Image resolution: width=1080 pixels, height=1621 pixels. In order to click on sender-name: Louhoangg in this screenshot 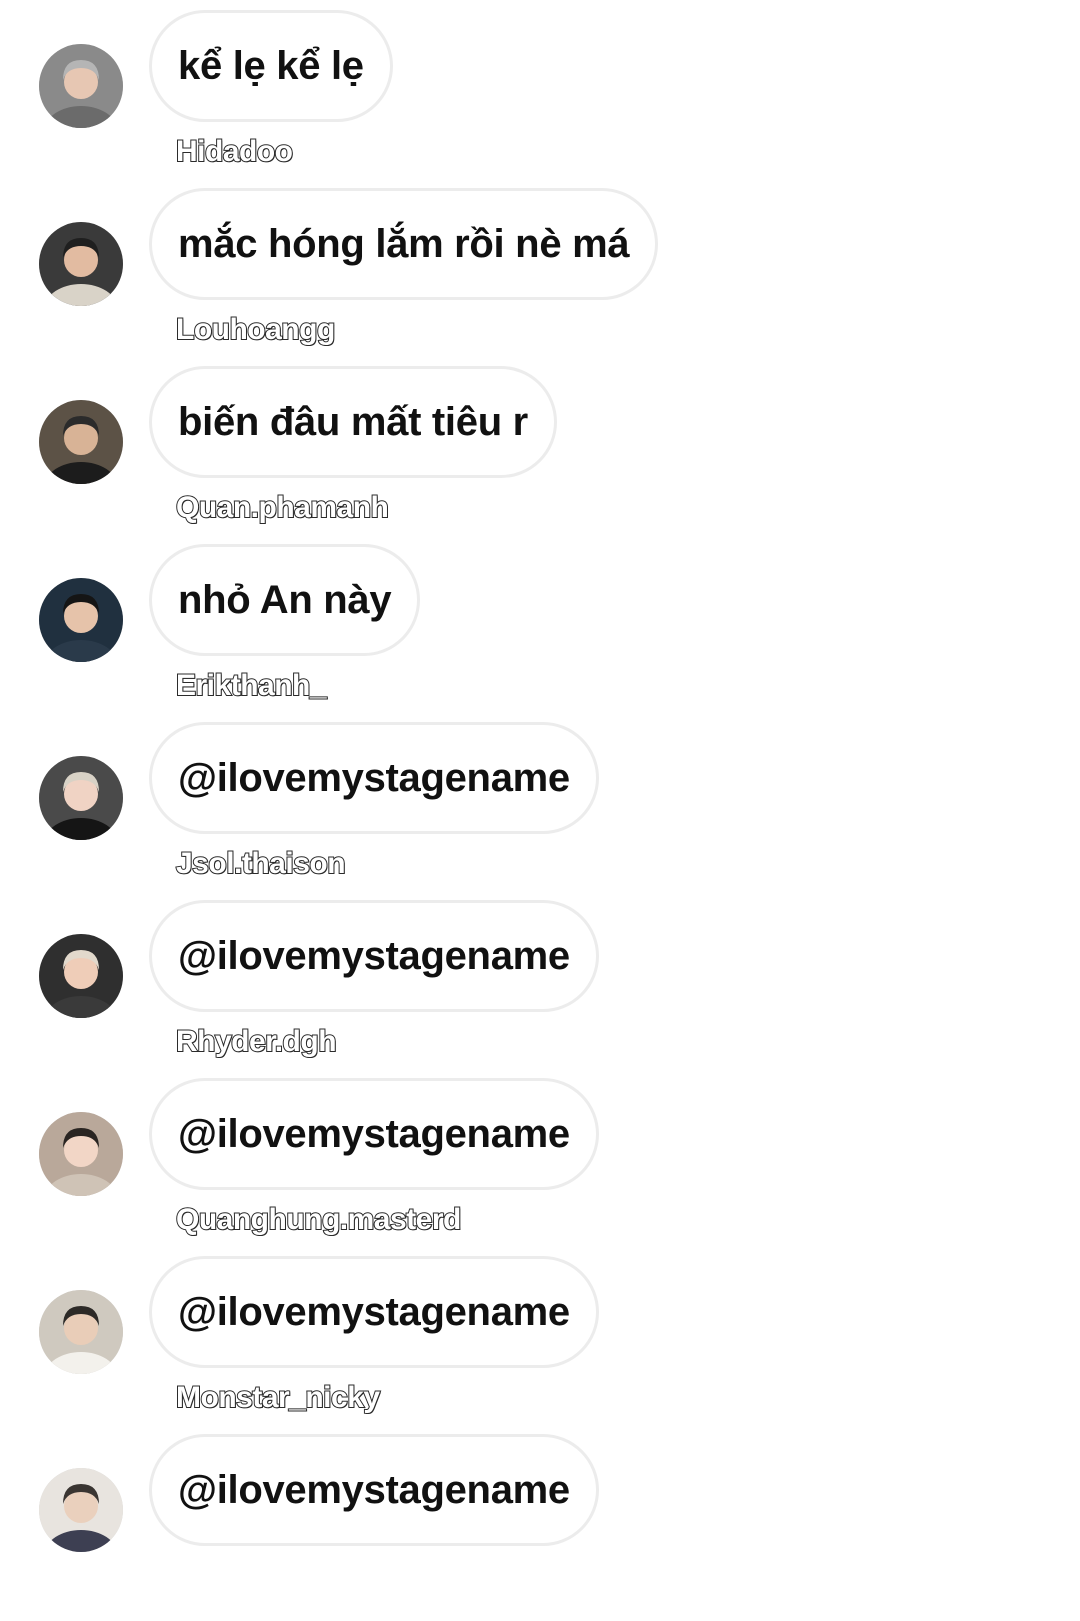, I will do `click(255, 329)`.